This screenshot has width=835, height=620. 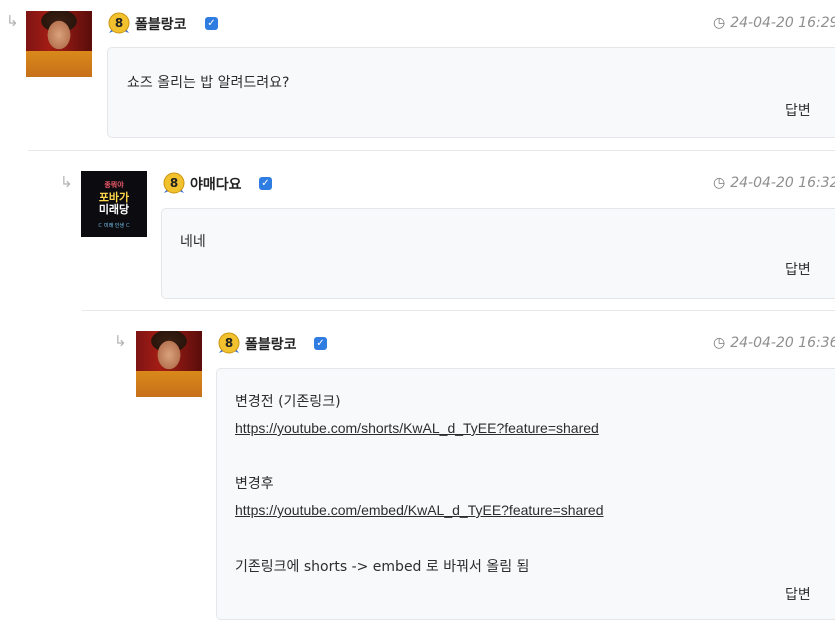 What do you see at coordinates (498, 253) in the screenshot?
I see `comment-body: 네네 답변` at bounding box center [498, 253].